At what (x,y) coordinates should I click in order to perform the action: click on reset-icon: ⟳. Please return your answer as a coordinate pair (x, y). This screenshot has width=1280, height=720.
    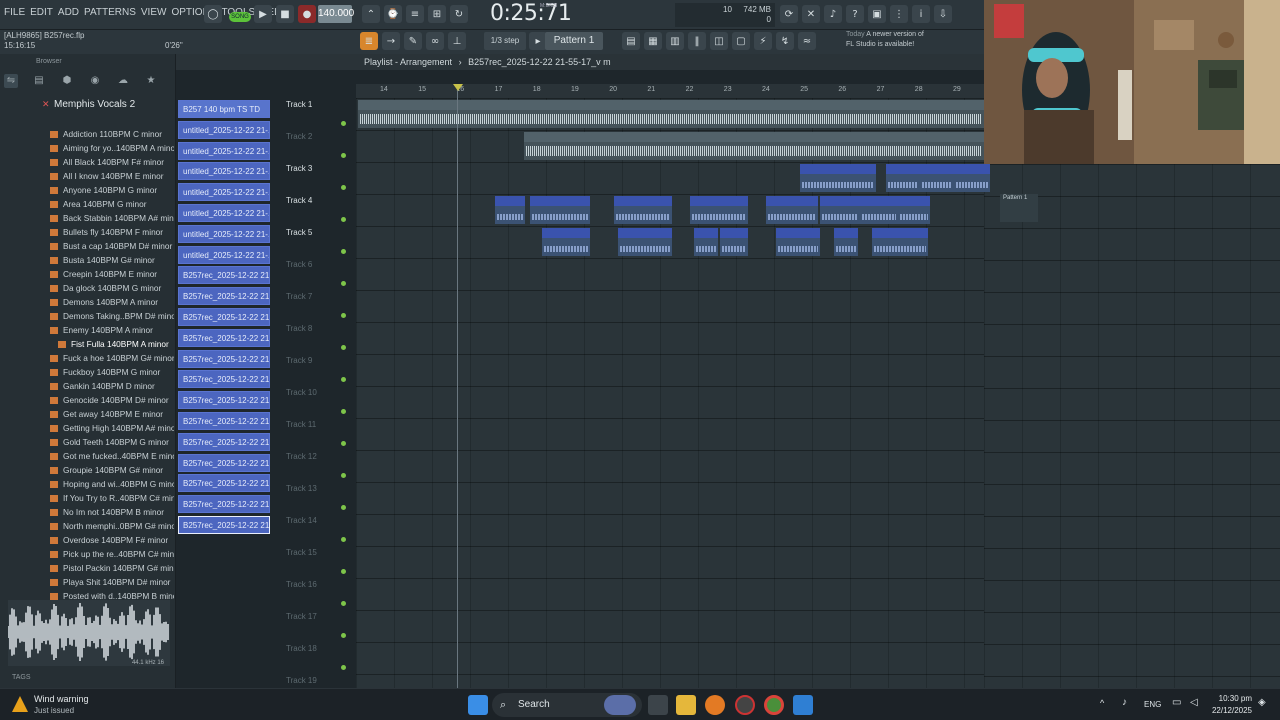
    Looking at the image, I should click on (789, 14).